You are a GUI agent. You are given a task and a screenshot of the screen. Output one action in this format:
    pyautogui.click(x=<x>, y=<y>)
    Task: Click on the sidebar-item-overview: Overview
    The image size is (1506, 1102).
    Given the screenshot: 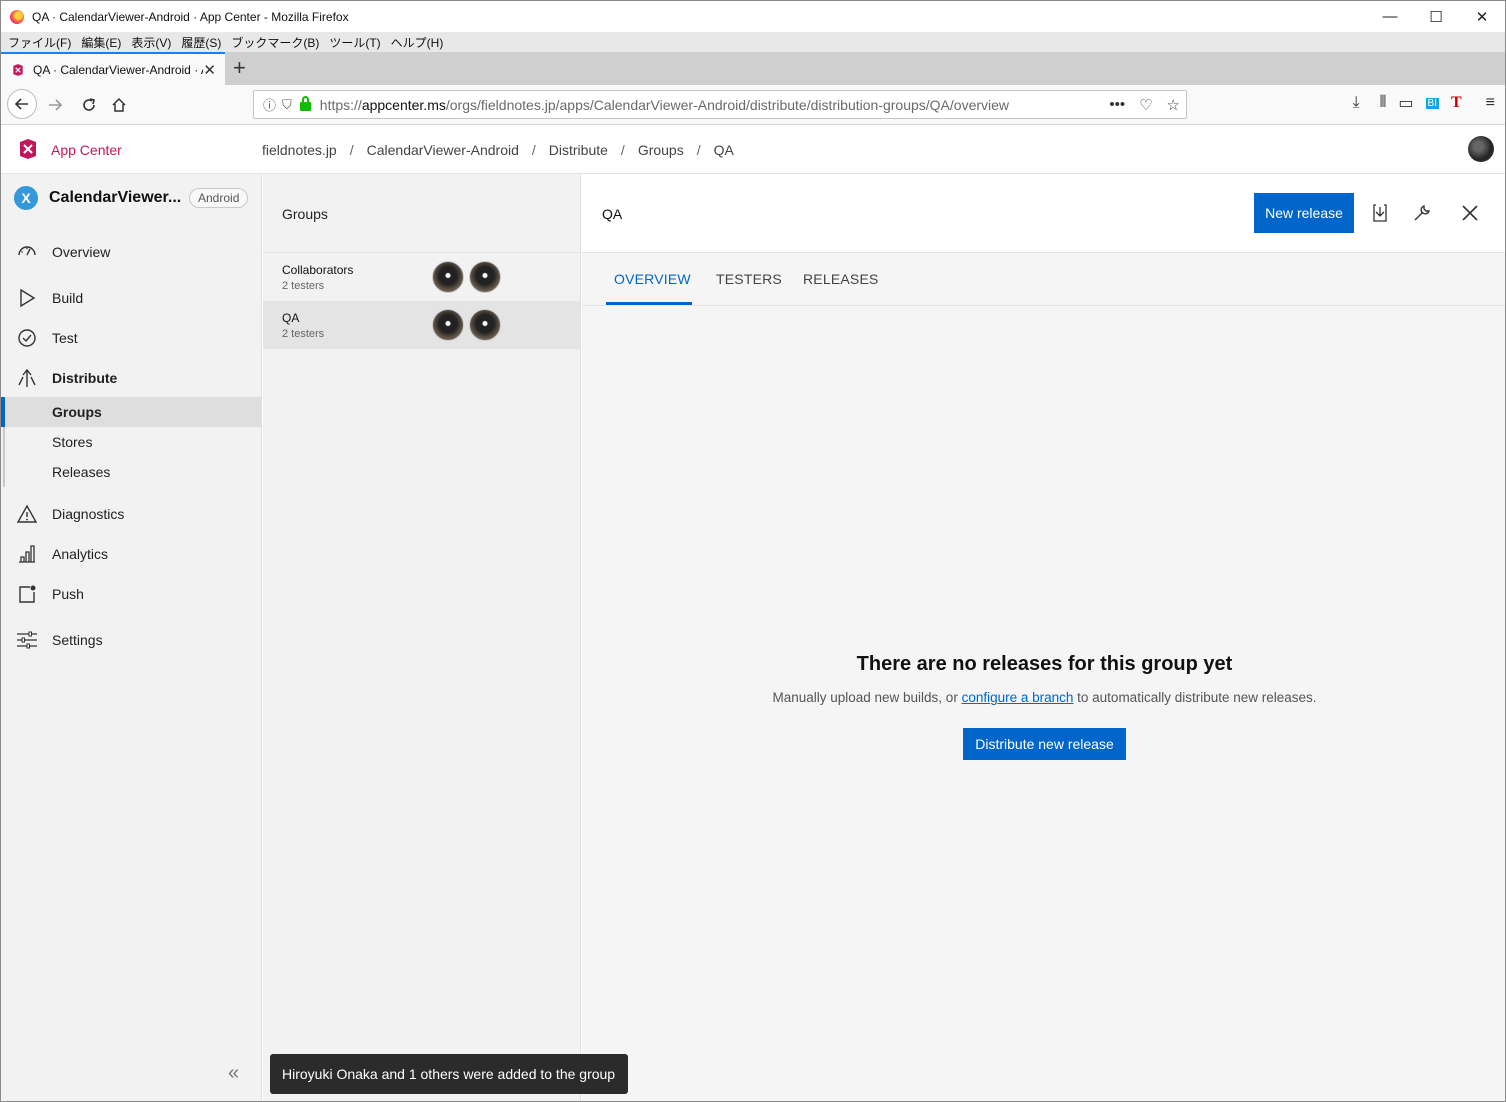 What is the action you would take?
    pyautogui.click(x=131, y=252)
    